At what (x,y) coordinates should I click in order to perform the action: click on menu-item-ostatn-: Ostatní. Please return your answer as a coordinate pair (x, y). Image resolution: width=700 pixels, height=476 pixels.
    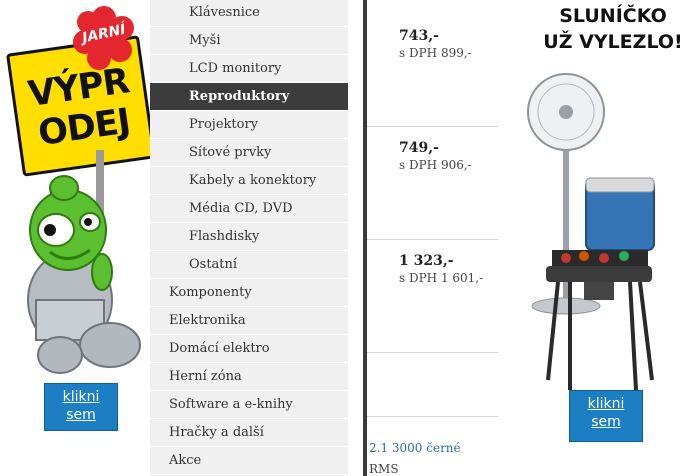
    Looking at the image, I should click on (249, 265).